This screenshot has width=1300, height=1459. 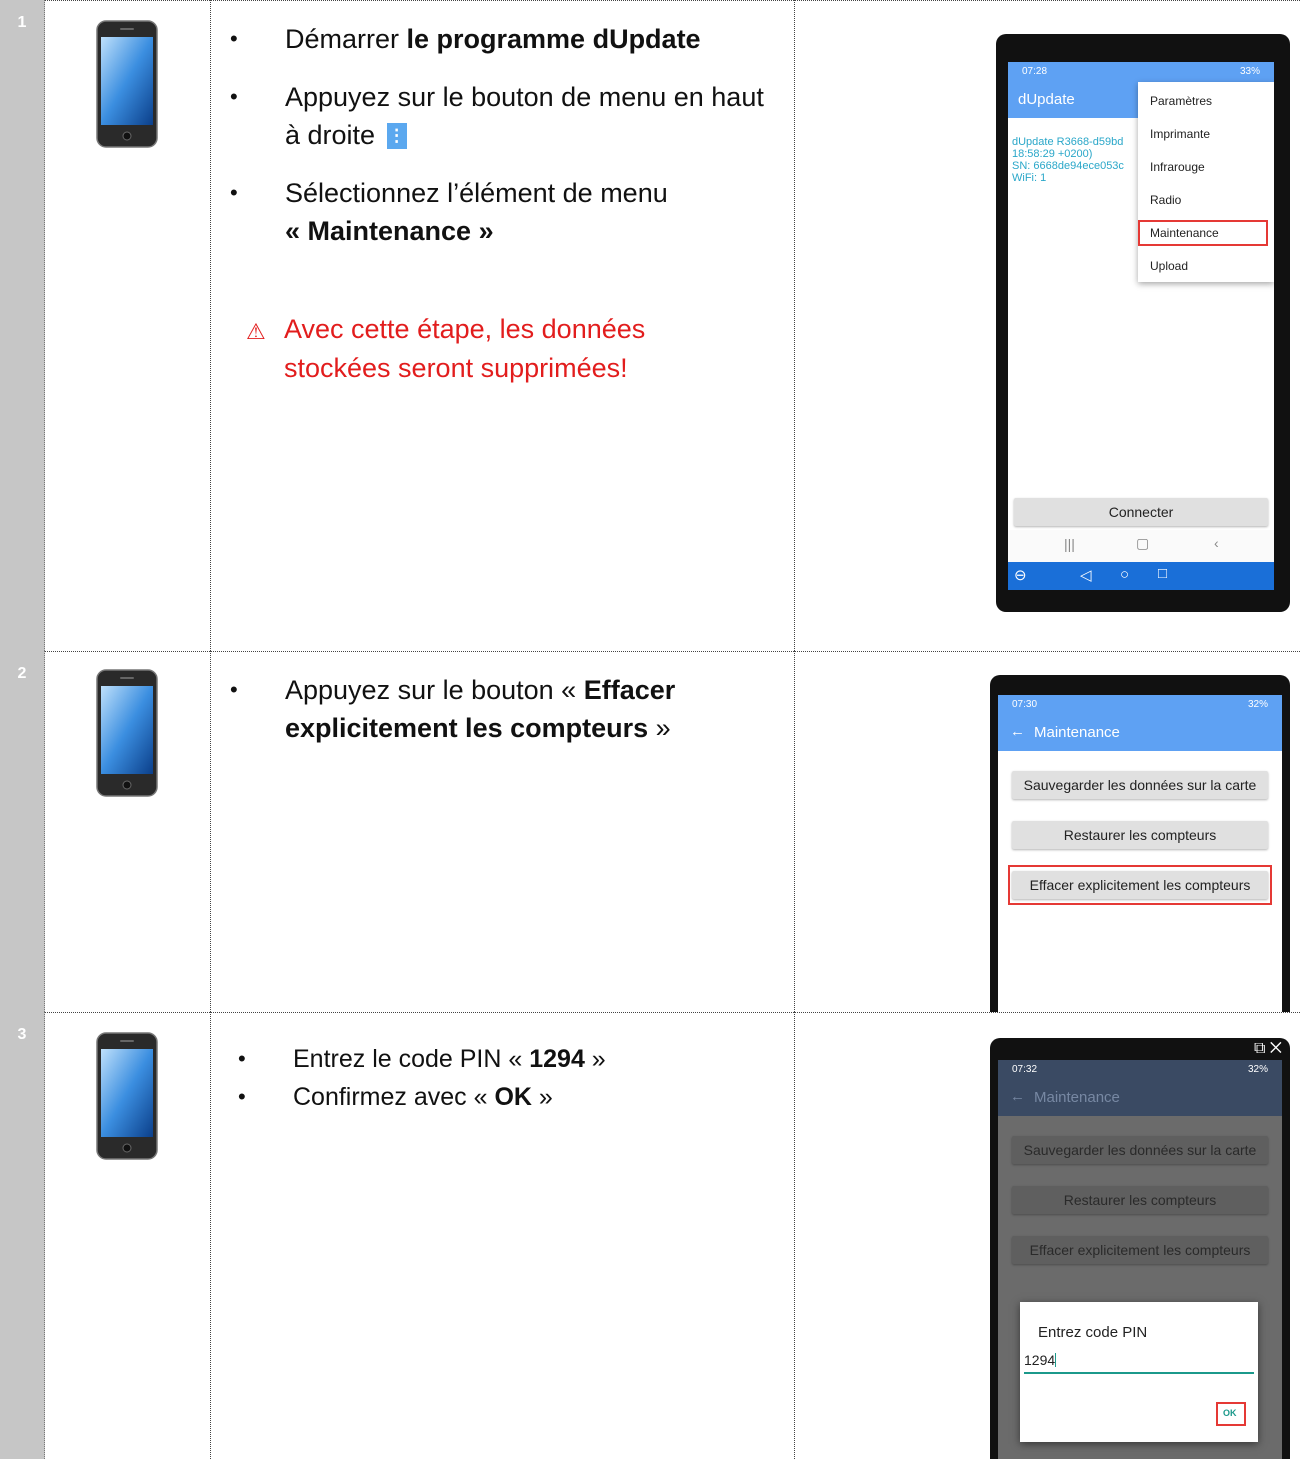 I want to click on connect-button: Connecter, so click(x=1141, y=512).